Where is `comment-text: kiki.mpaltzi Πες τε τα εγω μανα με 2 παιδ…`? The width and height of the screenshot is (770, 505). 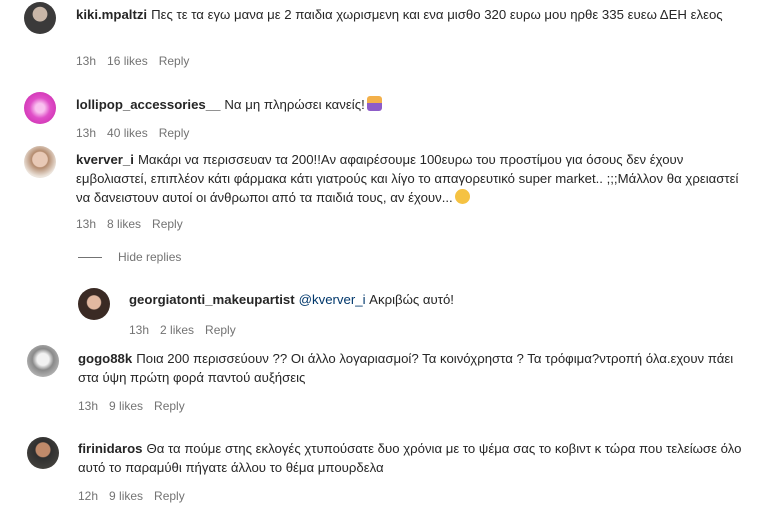 comment-text: kiki.mpaltzi Πες τε τα εγω μανα με 2 παιδ… is located at coordinates (416, 14).